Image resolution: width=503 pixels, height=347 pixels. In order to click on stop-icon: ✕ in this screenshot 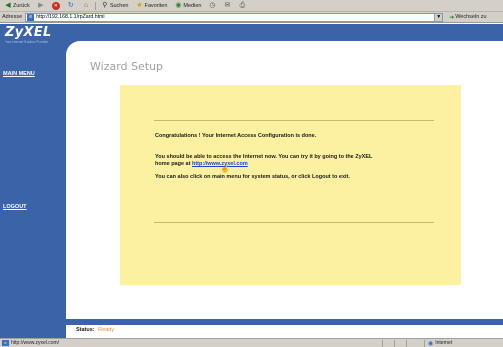, I will do `click(55, 5)`.